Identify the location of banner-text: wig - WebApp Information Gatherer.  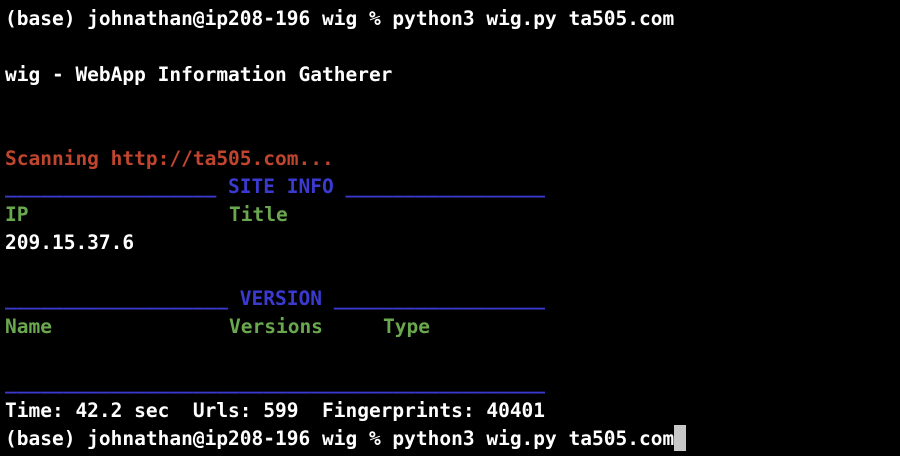
(199, 74).